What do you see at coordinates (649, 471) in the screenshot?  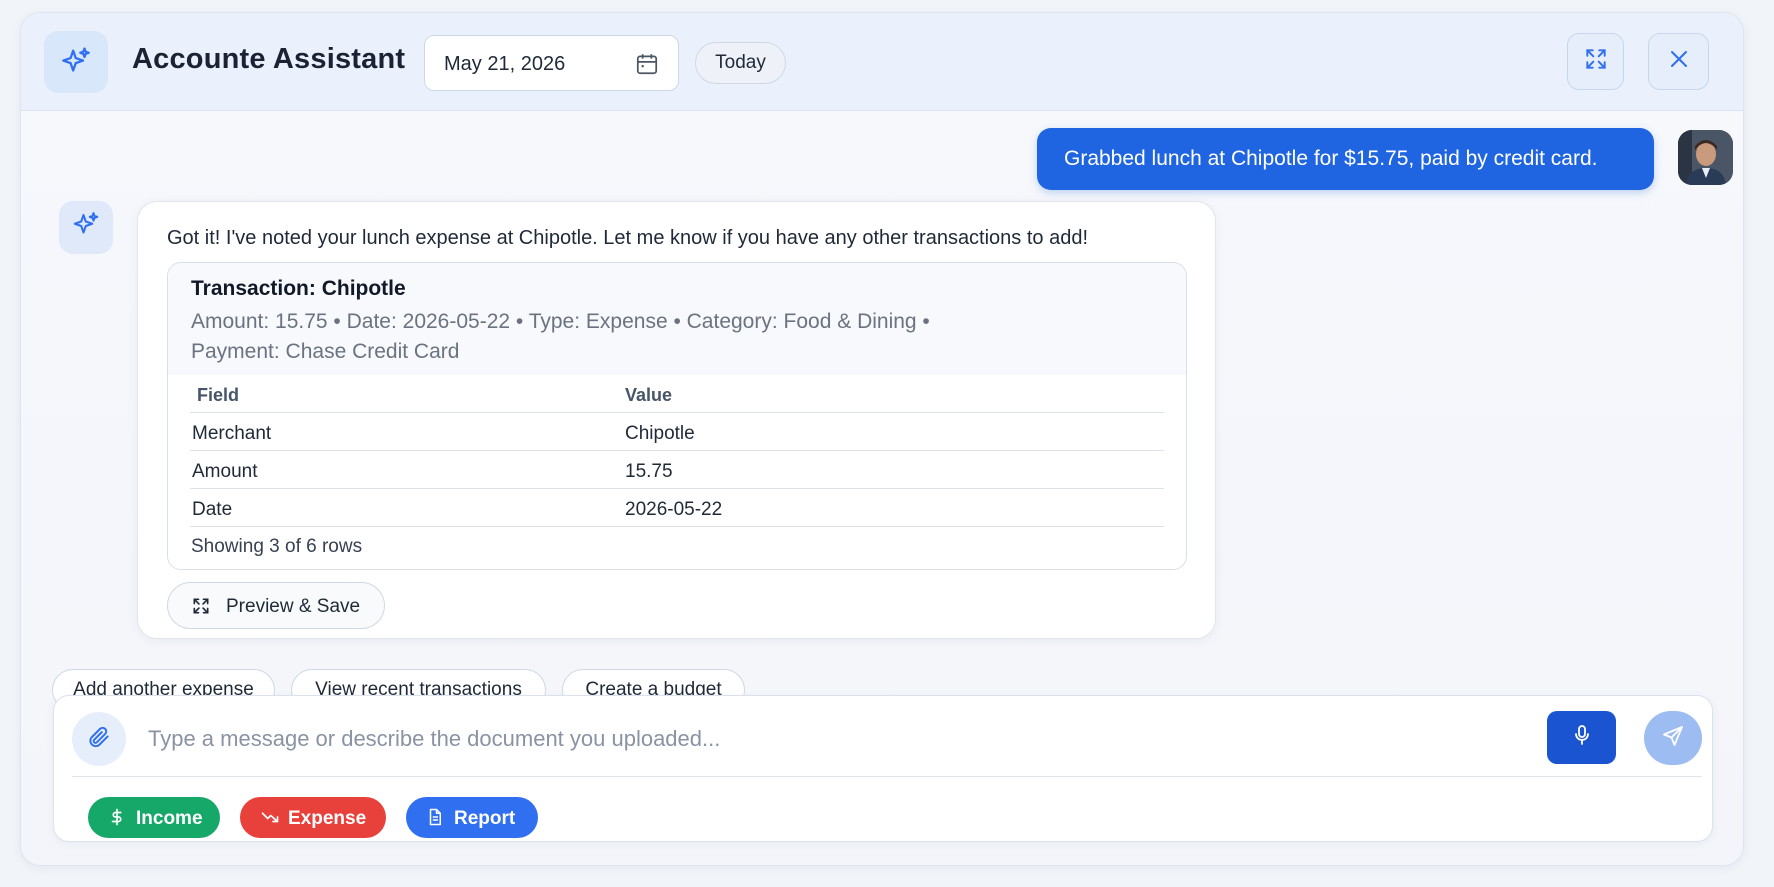 I see `cell-value: 15.75` at bounding box center [649, 471].